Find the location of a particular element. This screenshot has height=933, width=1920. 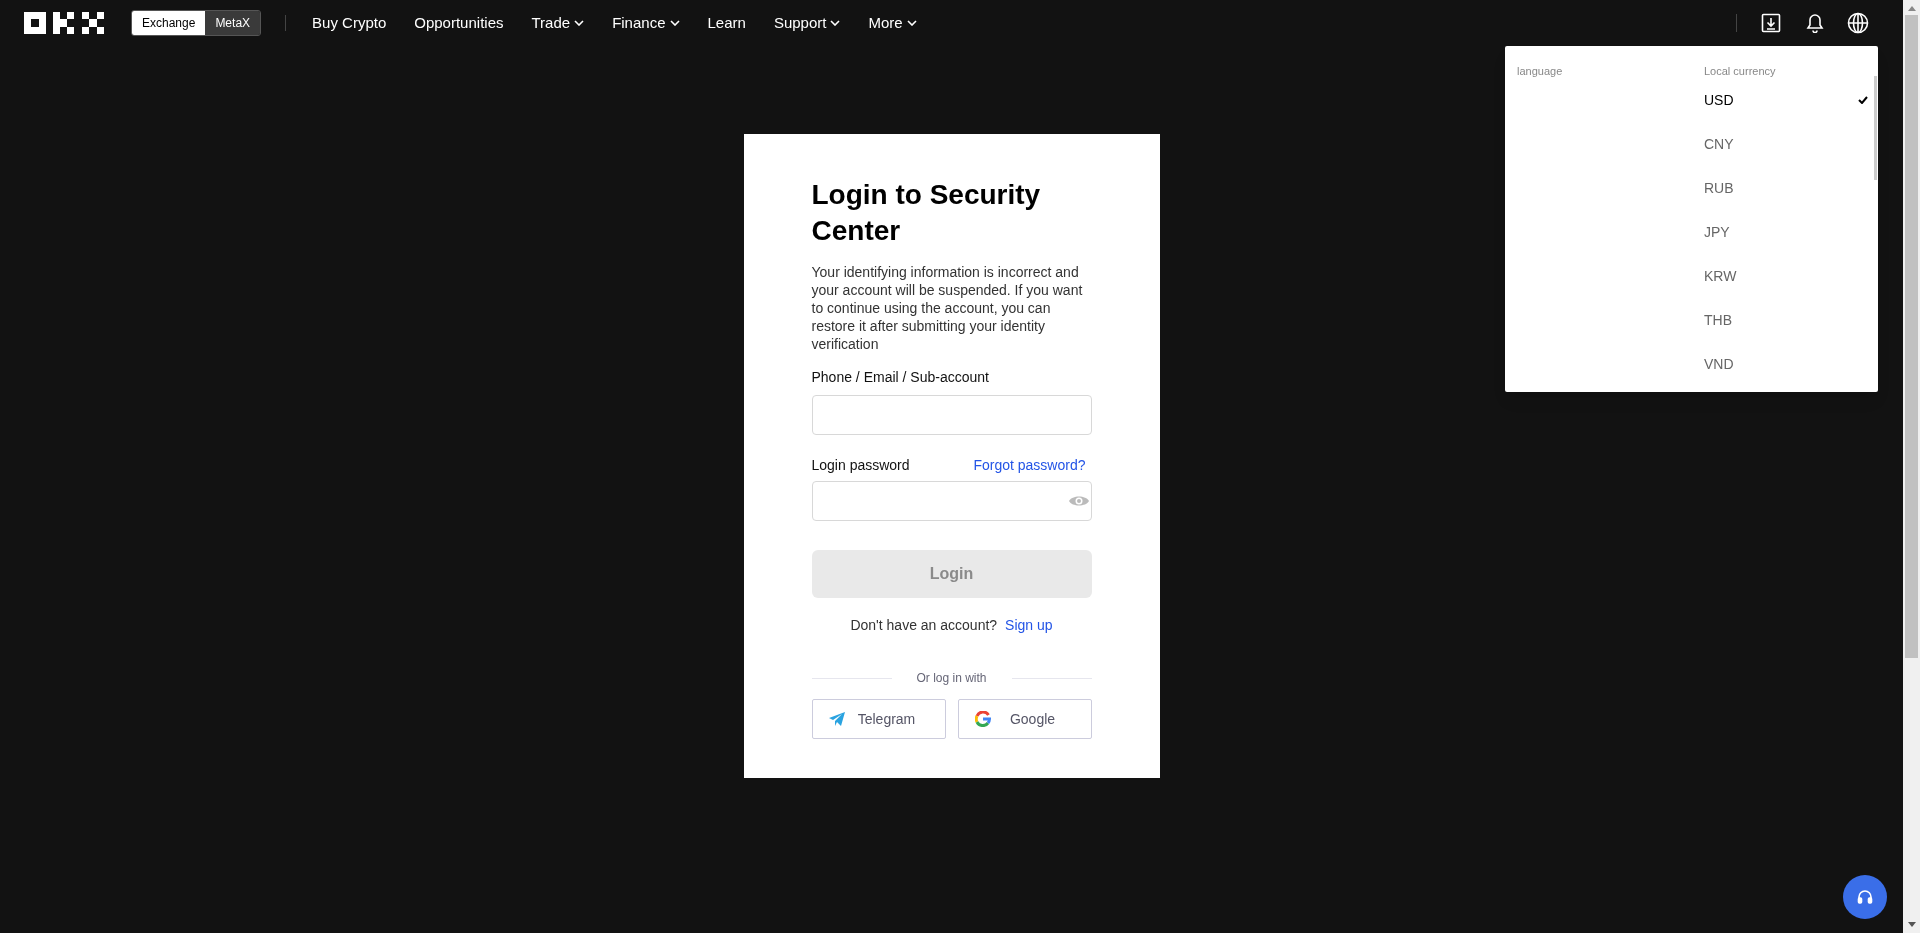

language-heading: language is located at coordinates (1540, 71).